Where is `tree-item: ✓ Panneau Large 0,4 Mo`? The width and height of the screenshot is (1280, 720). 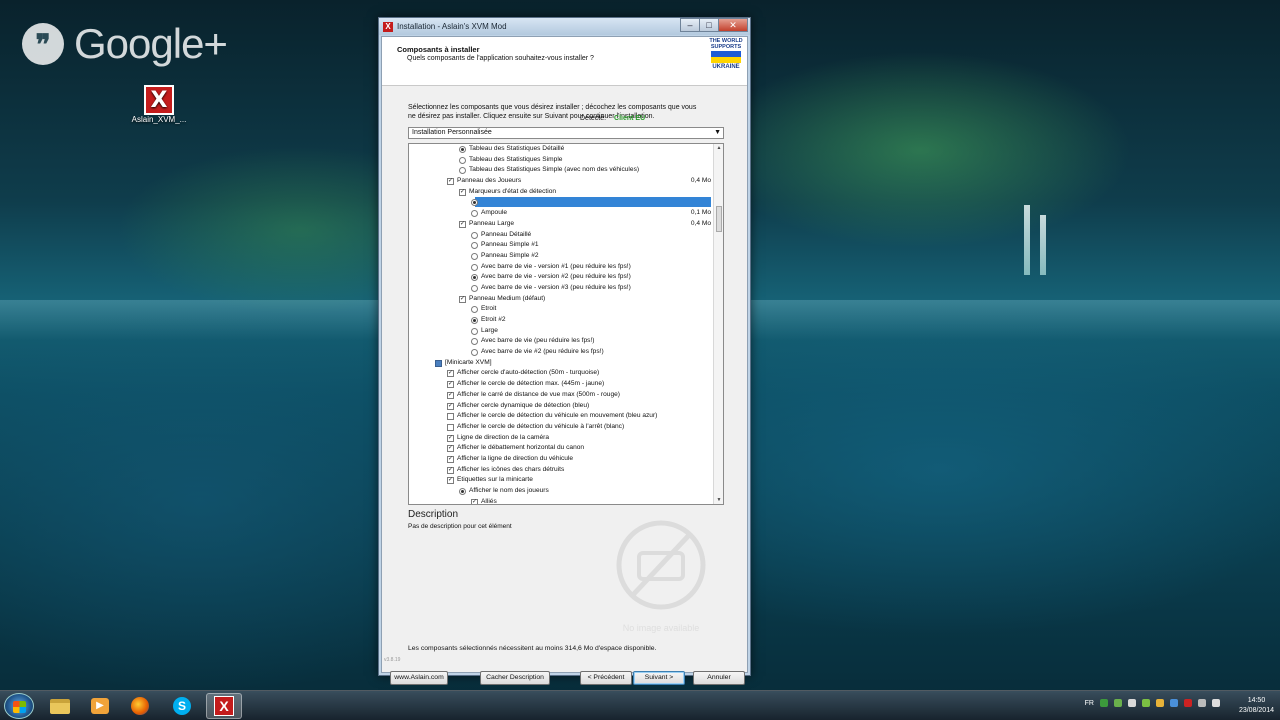
tree-item: ✓ Panneau Large 0,4 Mo is located at coordinates (561, 224).